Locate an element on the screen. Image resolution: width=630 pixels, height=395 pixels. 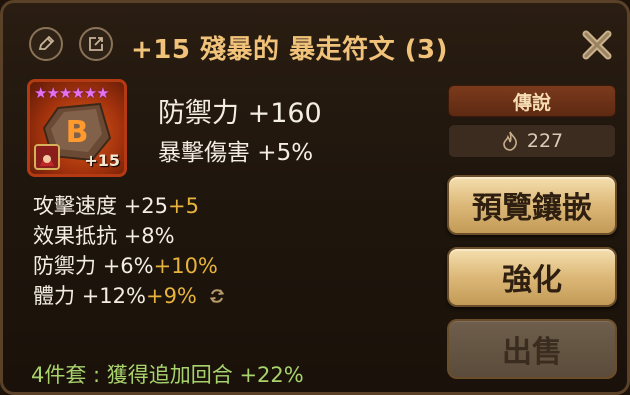
main-stat: 防禦力 +160 is located at coordinates (240, 113).